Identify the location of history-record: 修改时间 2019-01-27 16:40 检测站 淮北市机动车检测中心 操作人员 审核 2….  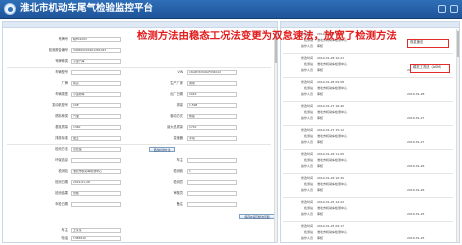
(370, 115).